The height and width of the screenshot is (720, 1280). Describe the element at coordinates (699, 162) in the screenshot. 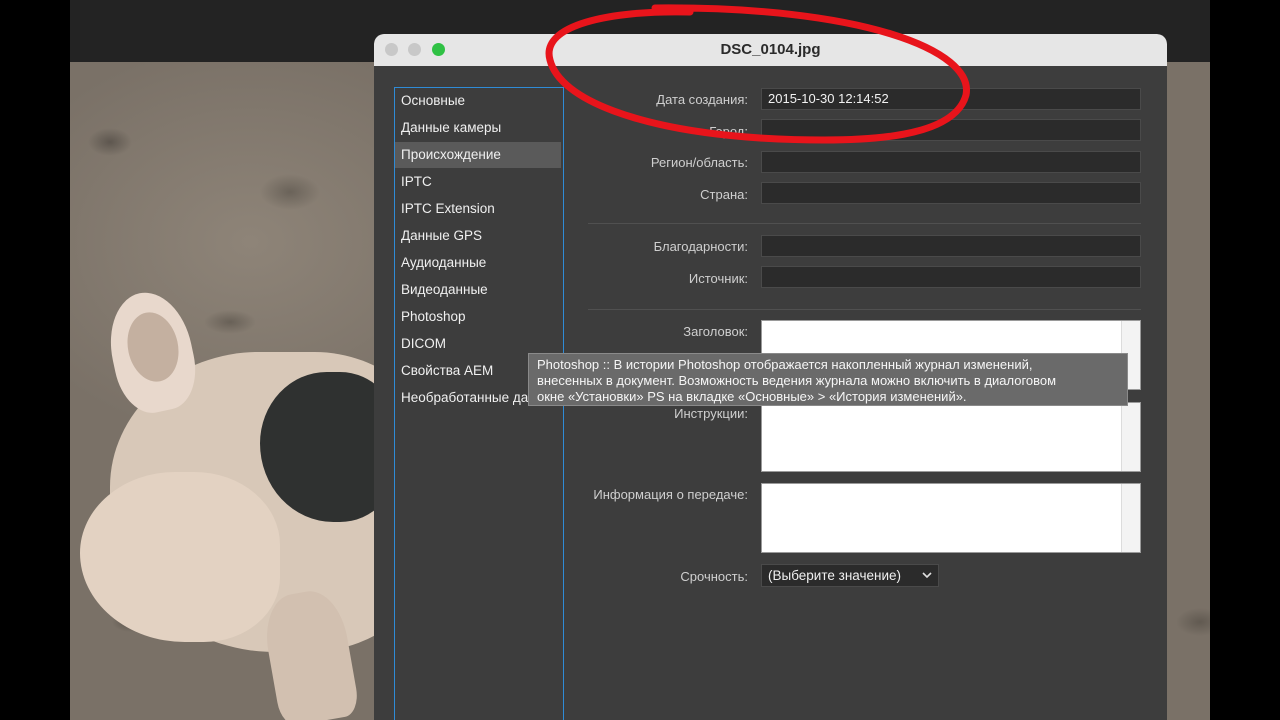

I see `region-label: Регион/область:` at that location.